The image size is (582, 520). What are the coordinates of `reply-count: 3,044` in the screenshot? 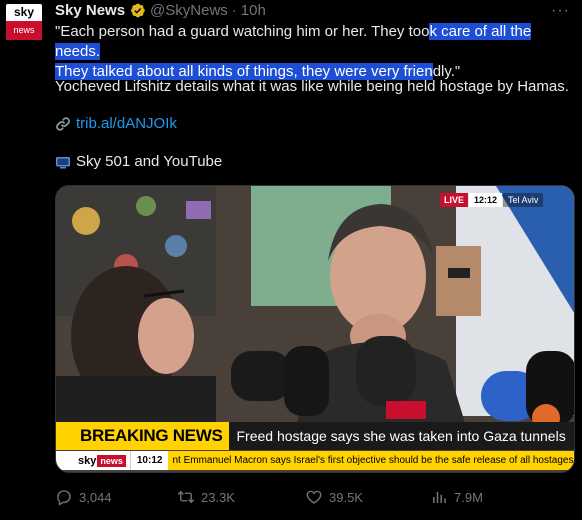 It's located at (95, 497).